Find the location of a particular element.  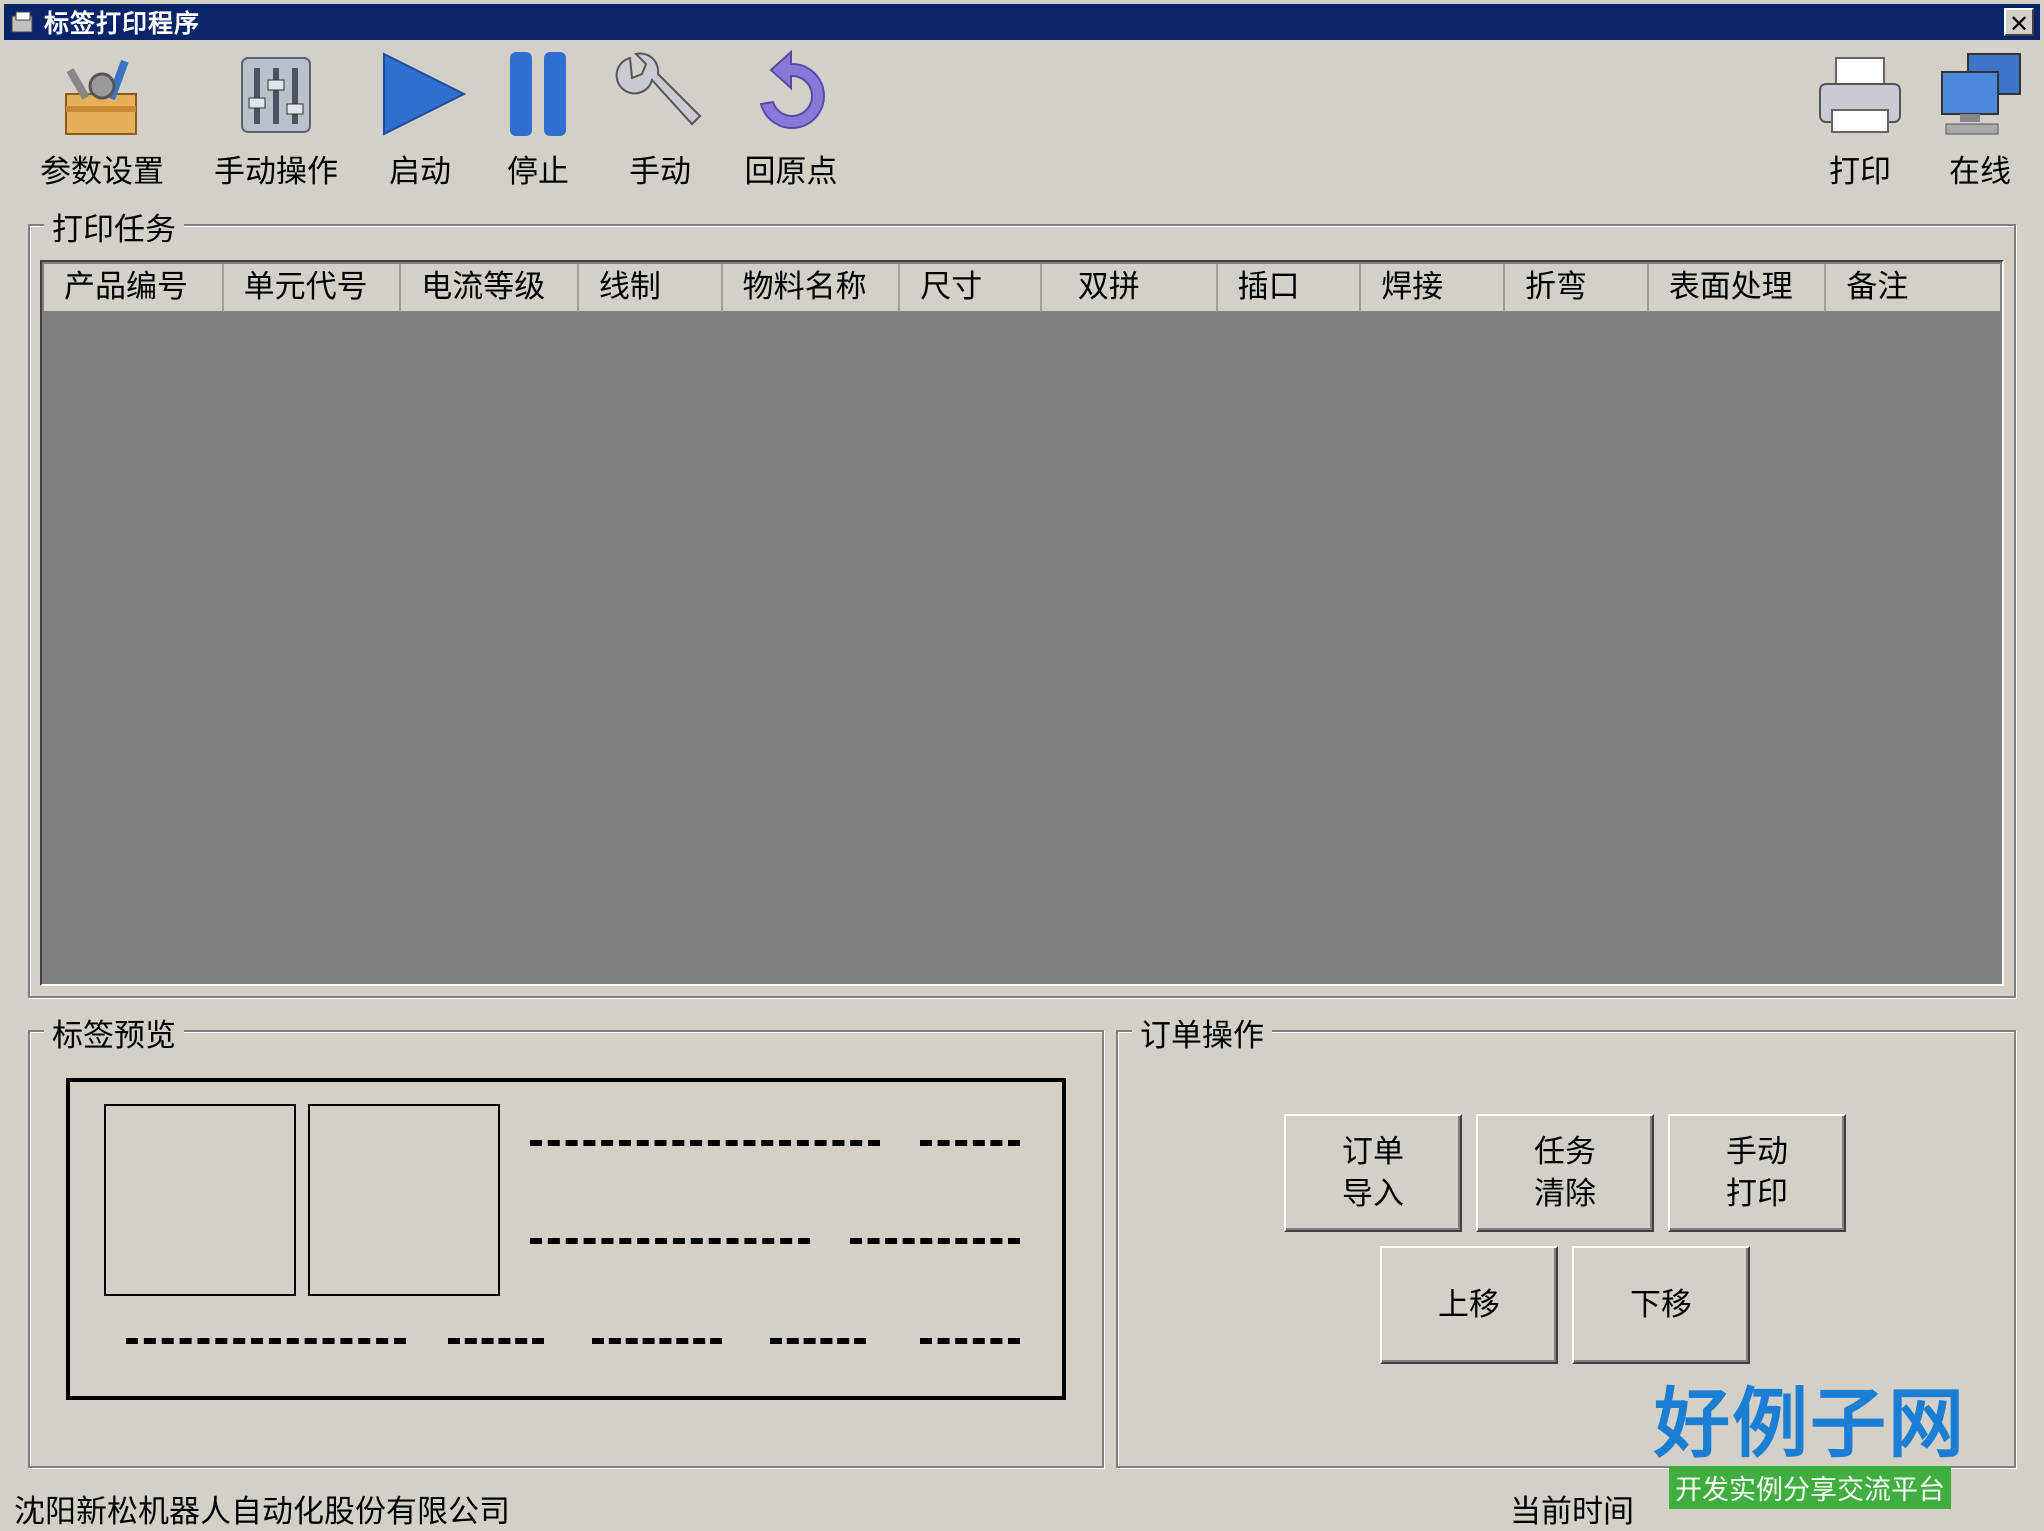

app-icon is located at coordinates (22, 22).